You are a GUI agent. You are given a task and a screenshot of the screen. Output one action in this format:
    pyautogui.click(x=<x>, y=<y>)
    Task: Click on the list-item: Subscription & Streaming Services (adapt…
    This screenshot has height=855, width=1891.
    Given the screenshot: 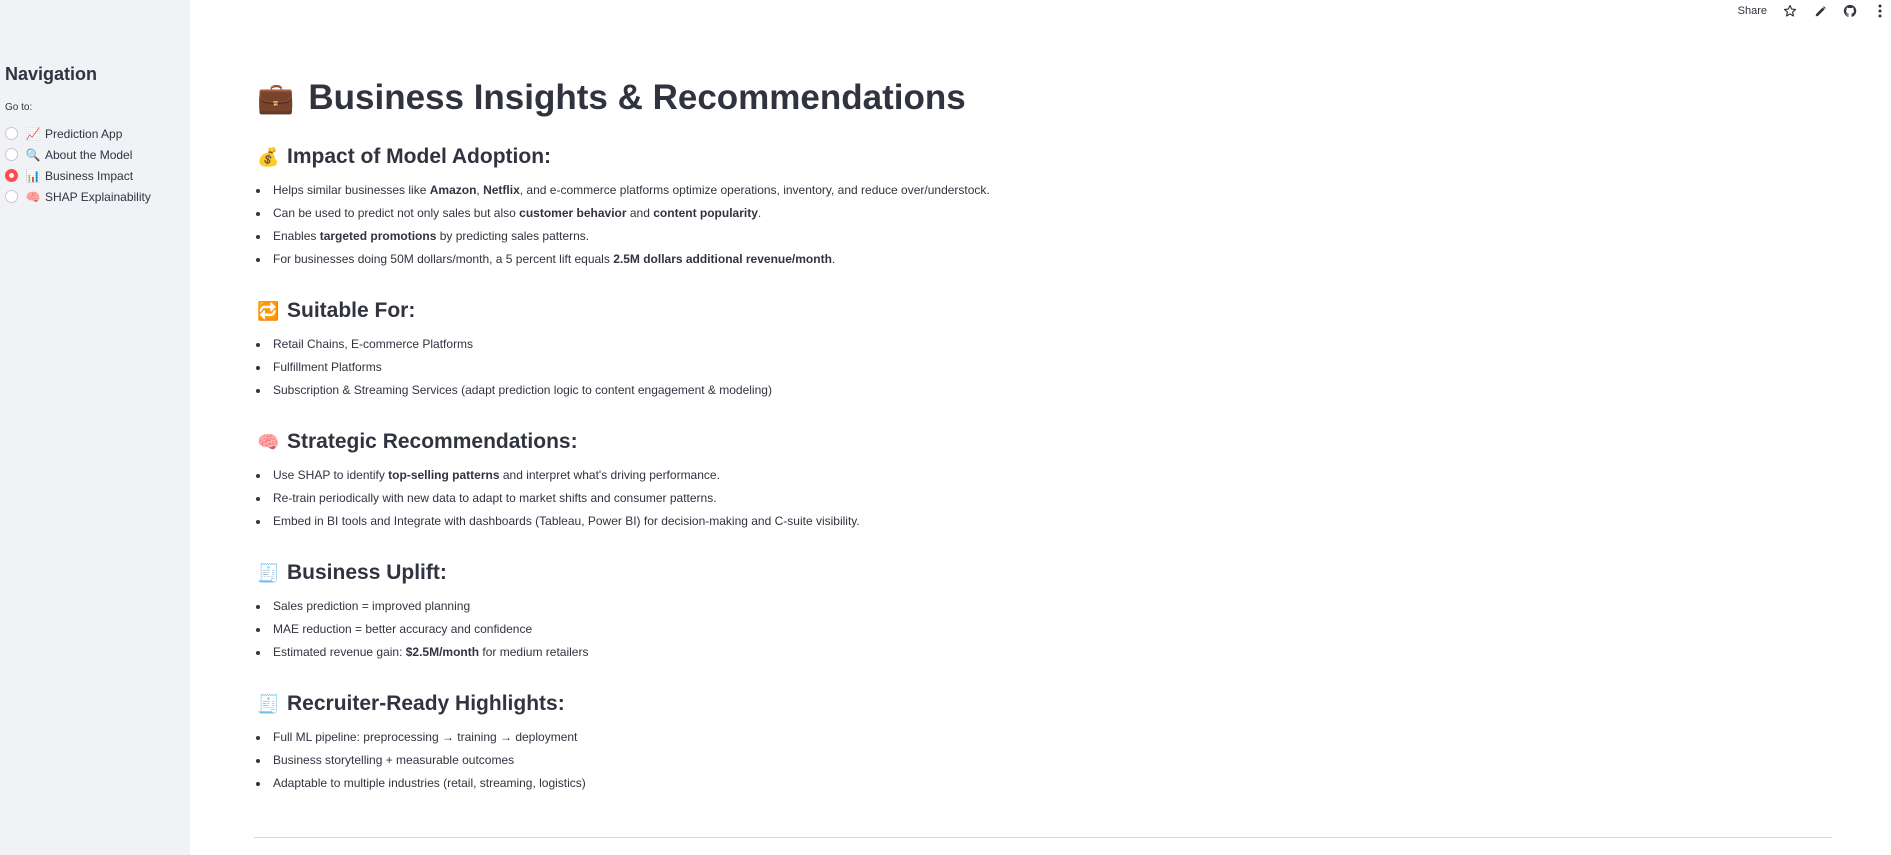 What is the action you would take?
    pyautogui.click(x=854, y=390)
    